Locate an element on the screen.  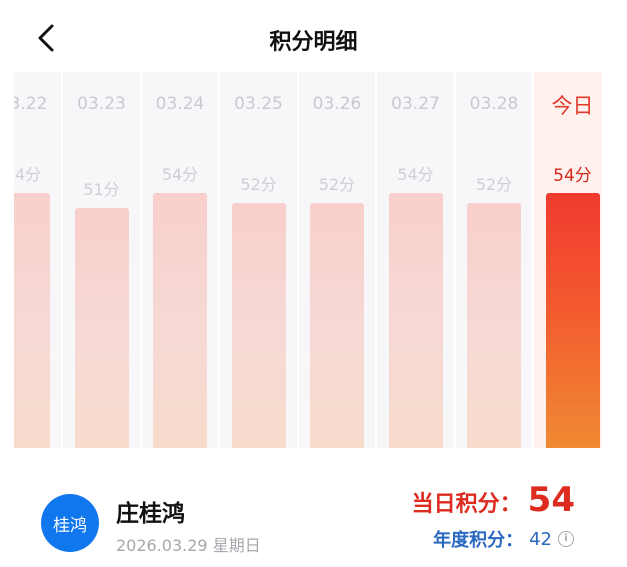
daily-score-value: 54 is located at coordinates (551, 500).